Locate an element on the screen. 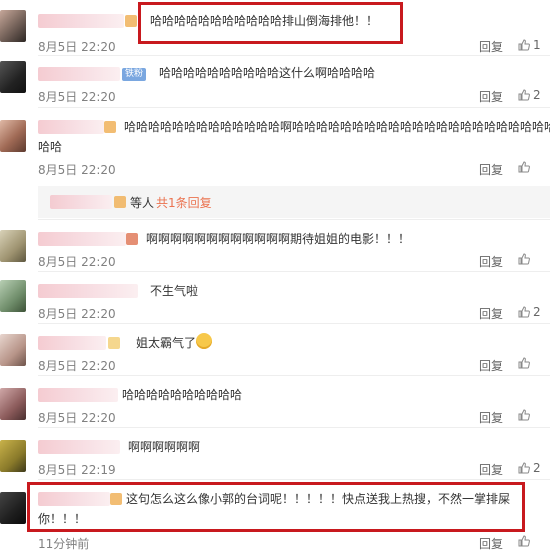  comment-item: 哈哈哈哈哈哈哈哈哈哈哈排山倒海排他！！ 8月5日 22:20 回复 1 is located at coordinates (275, 28).